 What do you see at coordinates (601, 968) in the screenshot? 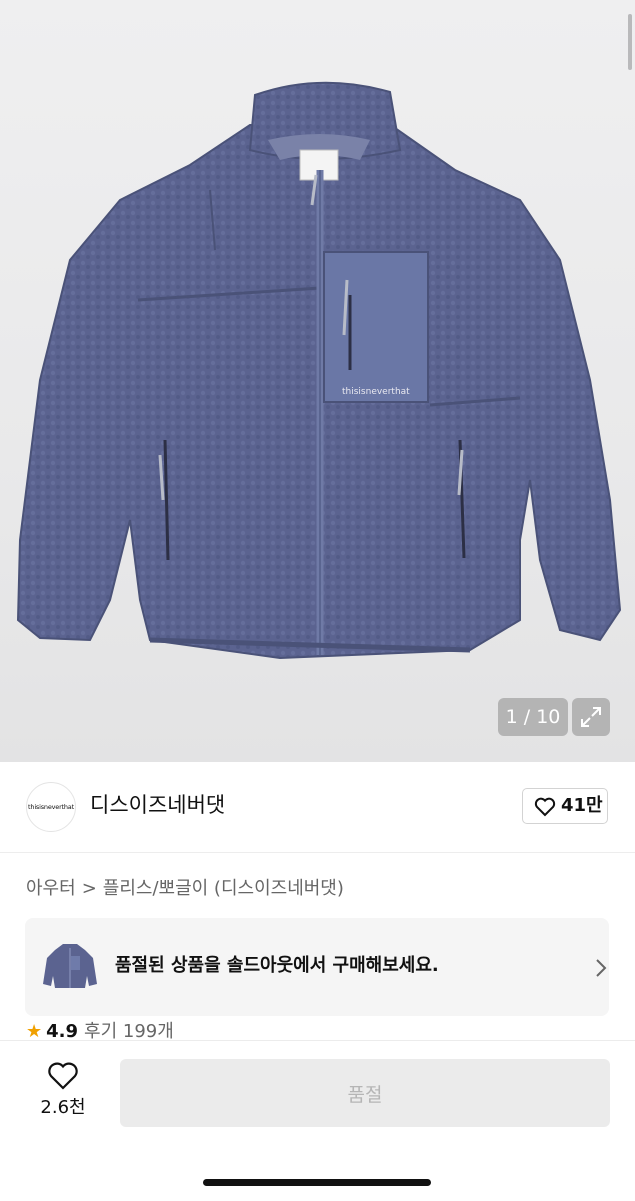
I see `chevron-right-icon` at bounding box center [601, 968].